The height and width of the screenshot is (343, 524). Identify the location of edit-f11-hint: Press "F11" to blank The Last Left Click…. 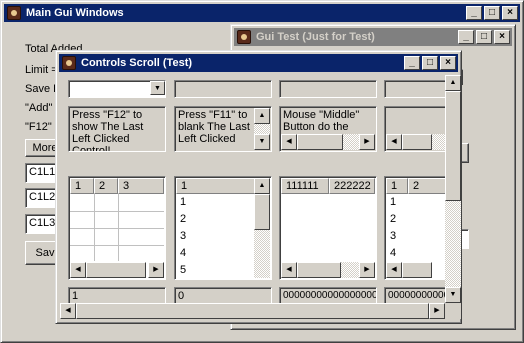
(223, 129).